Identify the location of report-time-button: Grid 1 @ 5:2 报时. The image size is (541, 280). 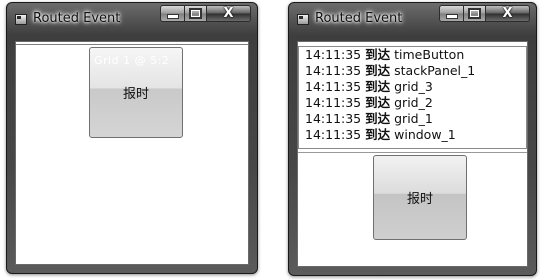
(136, 92).